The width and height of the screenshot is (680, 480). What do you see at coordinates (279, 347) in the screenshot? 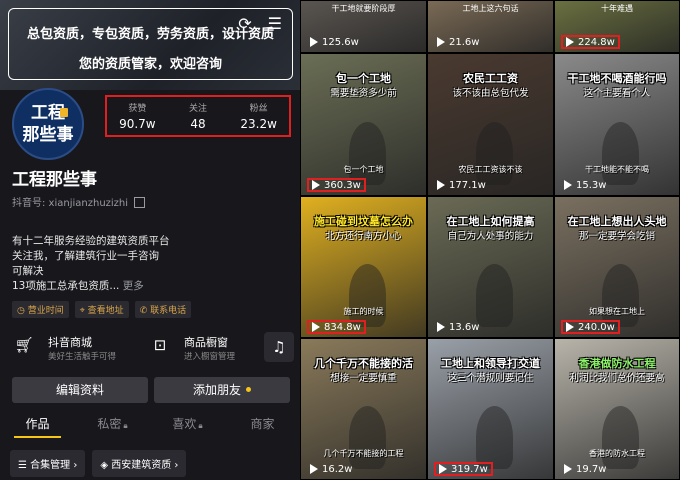
I see `music-note-icon: ♫` at bounding box center [279, 347].